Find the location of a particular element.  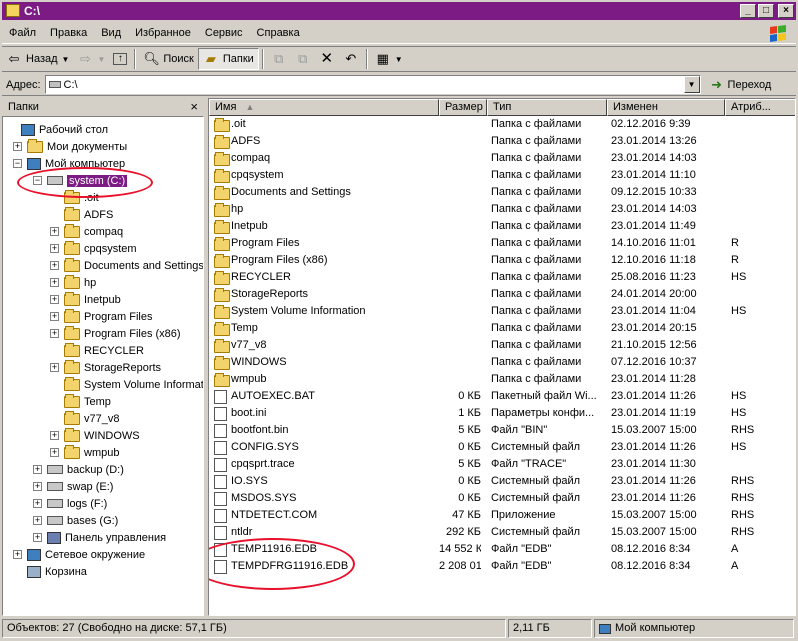

file-row: hp Папка с файлами 23.01.2014 14:03 is located at coordinates (502, 209).